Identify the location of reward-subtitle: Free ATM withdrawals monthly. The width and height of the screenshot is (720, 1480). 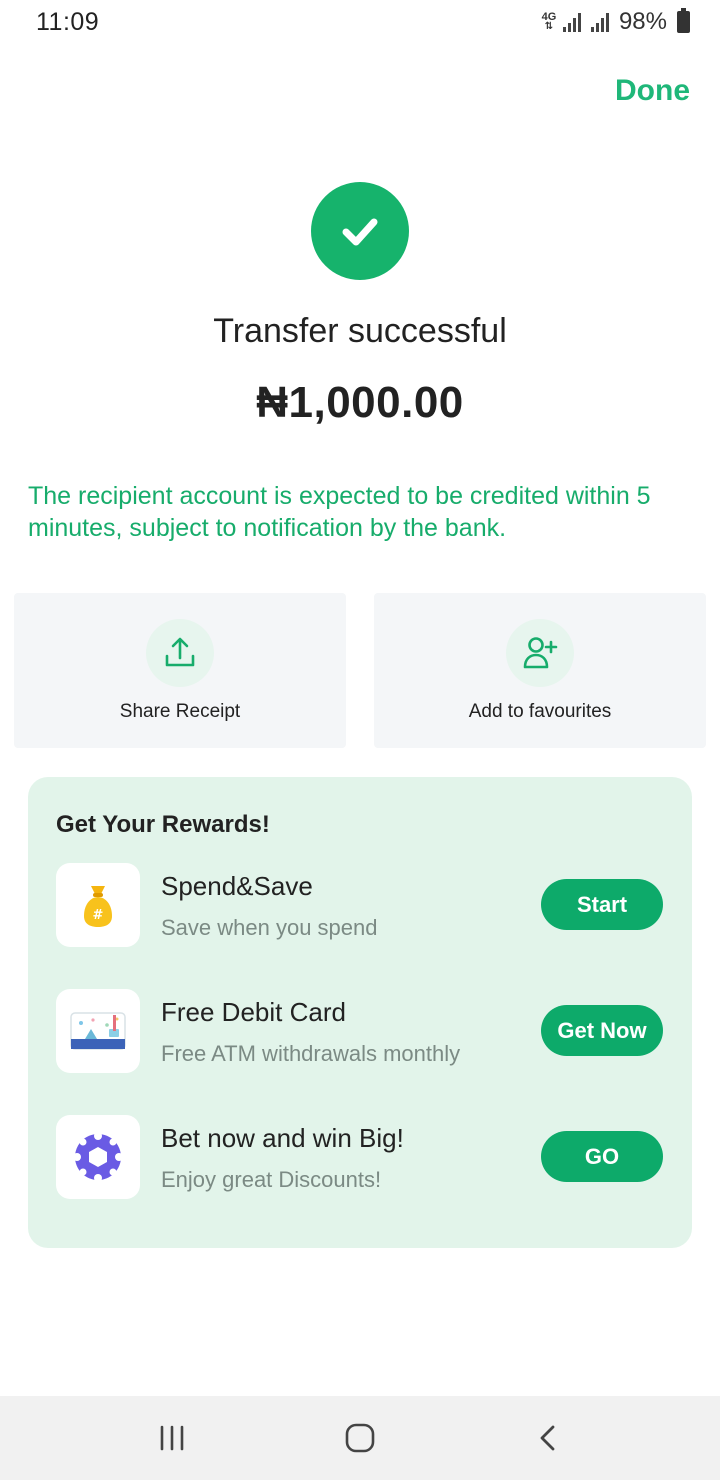
(311, 1053).